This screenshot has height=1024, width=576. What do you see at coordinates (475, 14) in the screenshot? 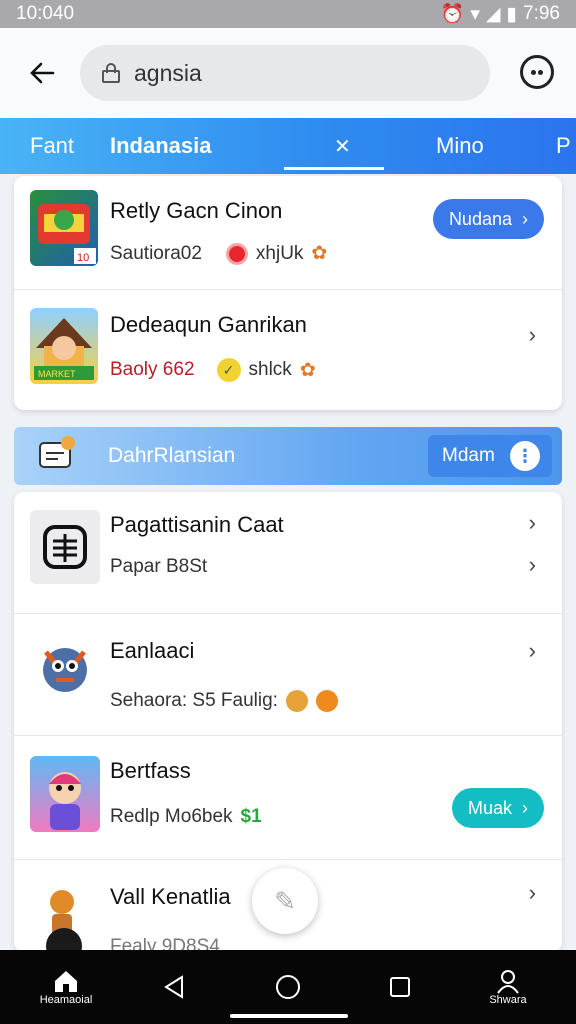
I see `wifi-icon: ▾` at bounding box center [475, 14].